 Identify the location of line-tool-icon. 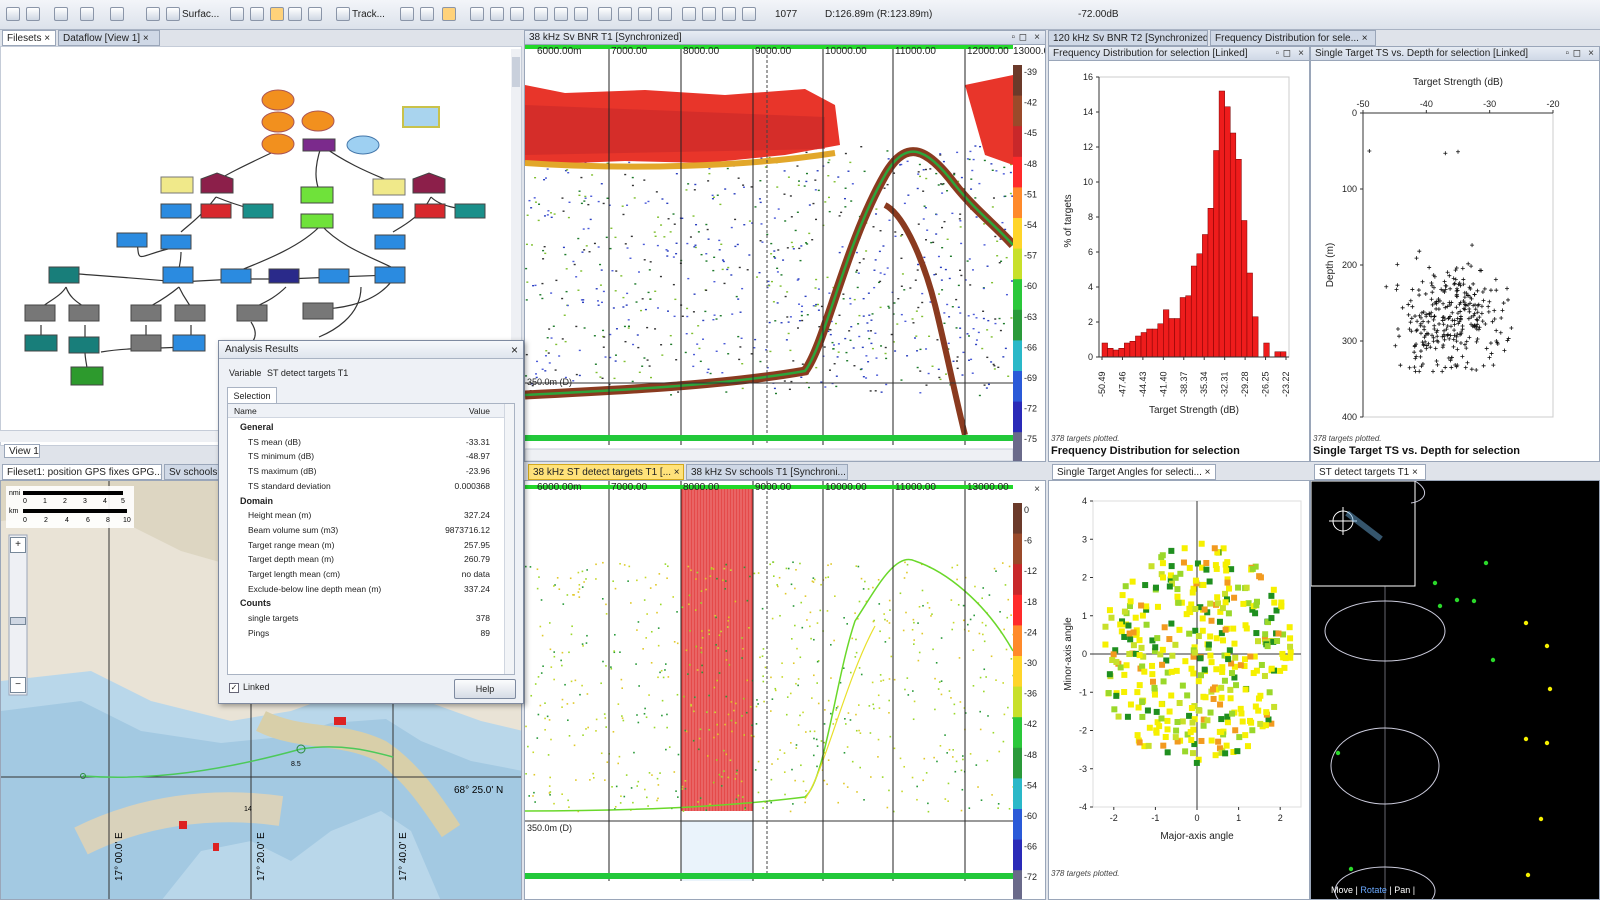
(237, 14).